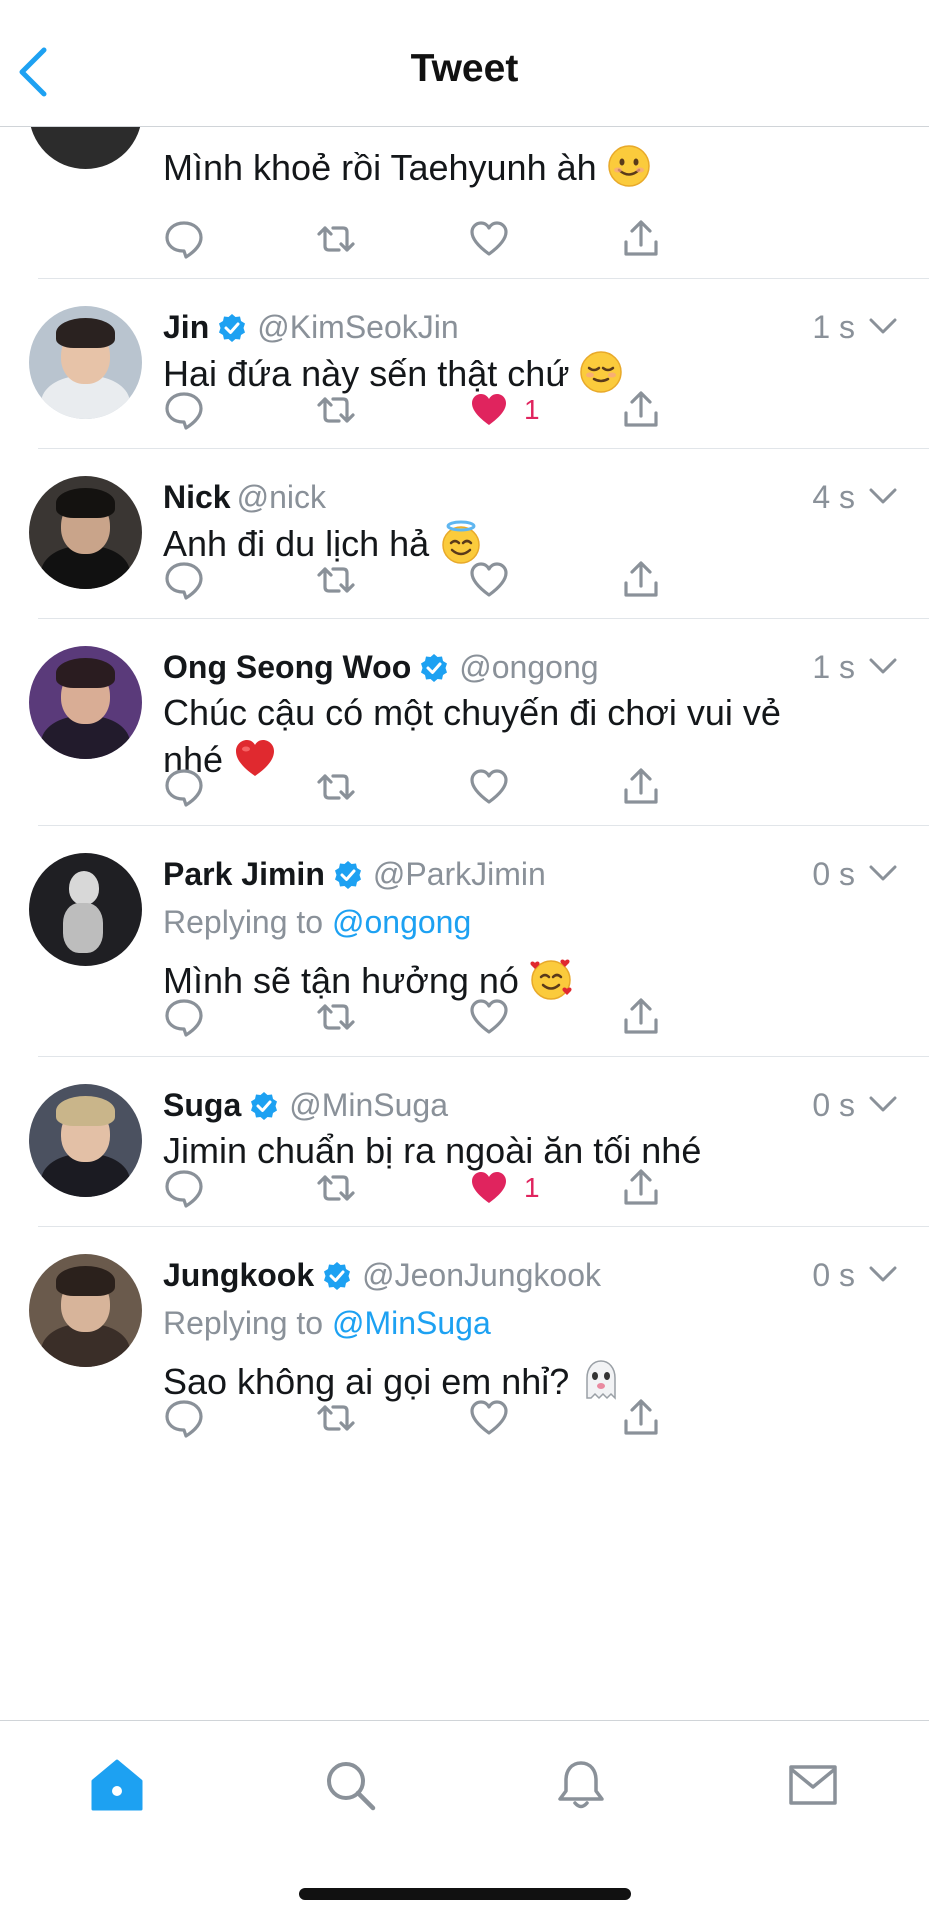 The width and height of the screenshot is (929, 1921). What do you see at coordinates (197, 497) in the screenshot?
I see `display-name: Nick` at bounding box center [197, 497].